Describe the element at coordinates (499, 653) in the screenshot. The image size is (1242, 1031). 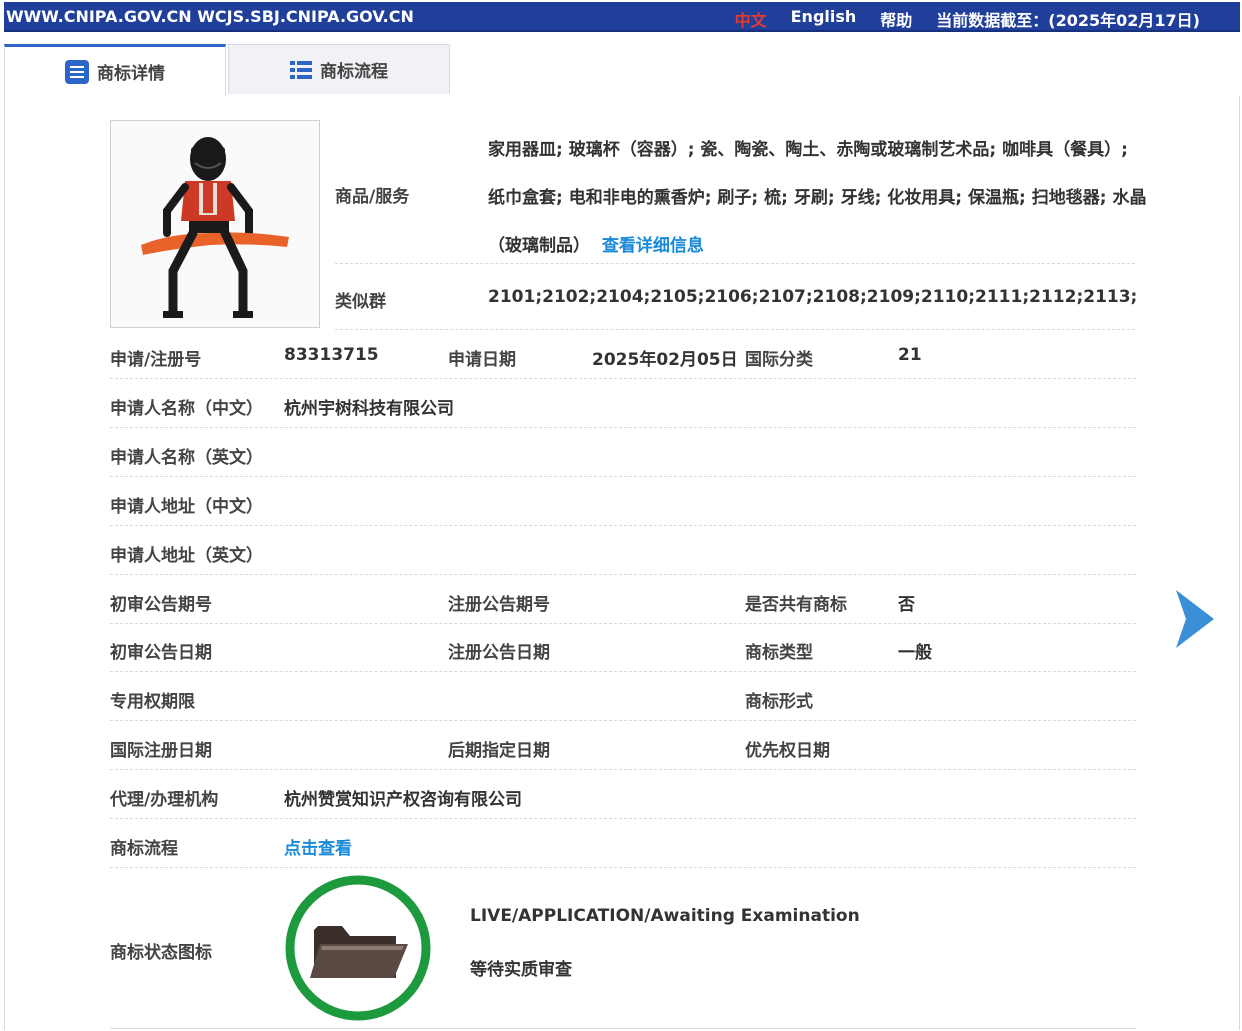
I see `reg-notice-date-label: 注册公告日期` at that location.